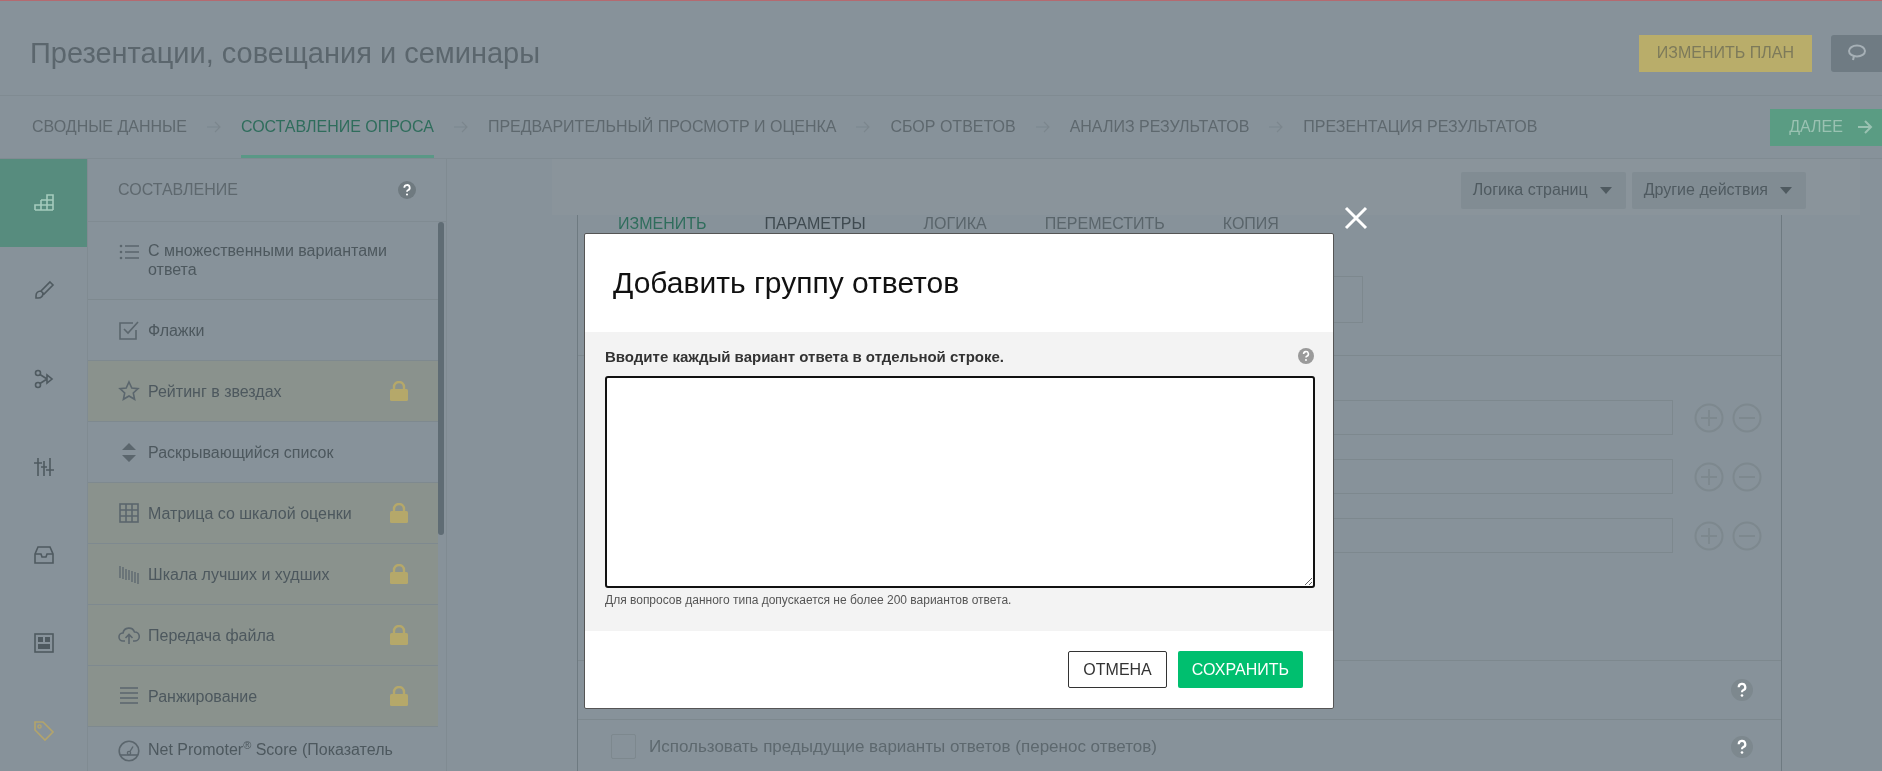 The image size is (1882, 771). Describe the element at coordinates (212, 635) in the screenshot. I see `item-label: Передача файла` at that location.